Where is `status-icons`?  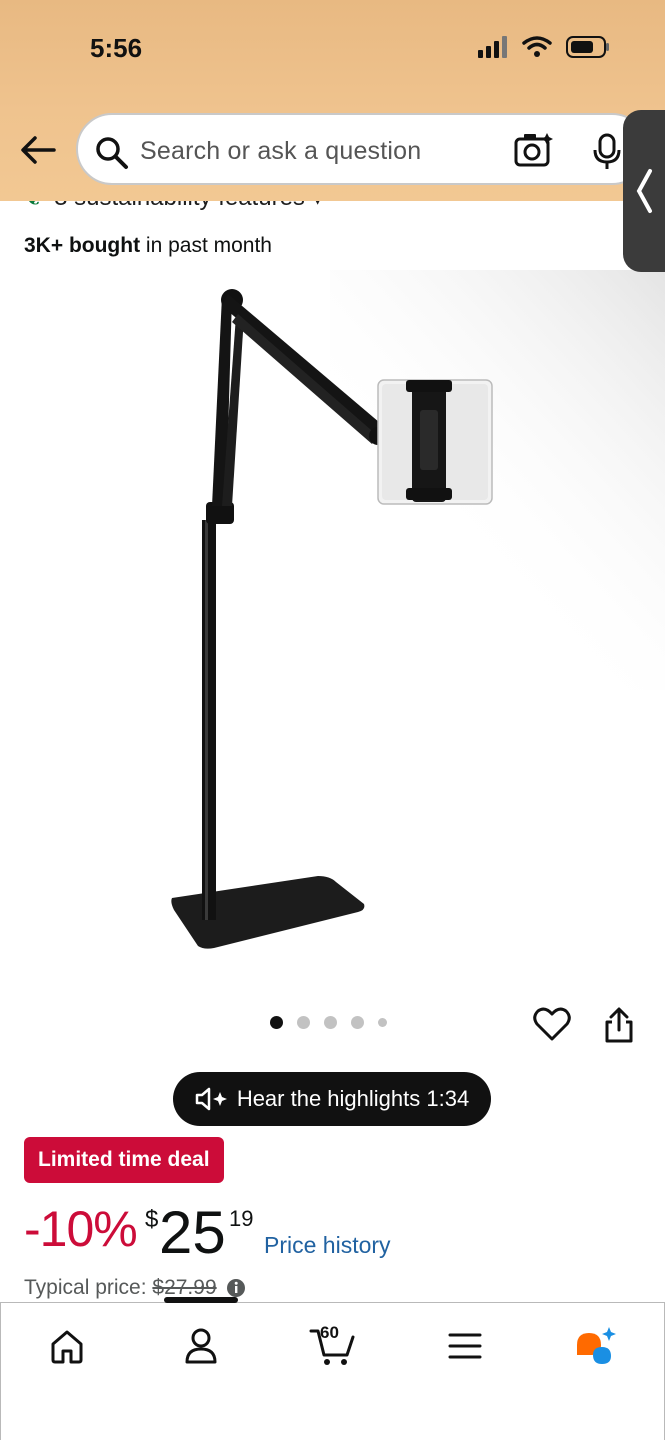
status-icons is located at coordinates (544, 47).